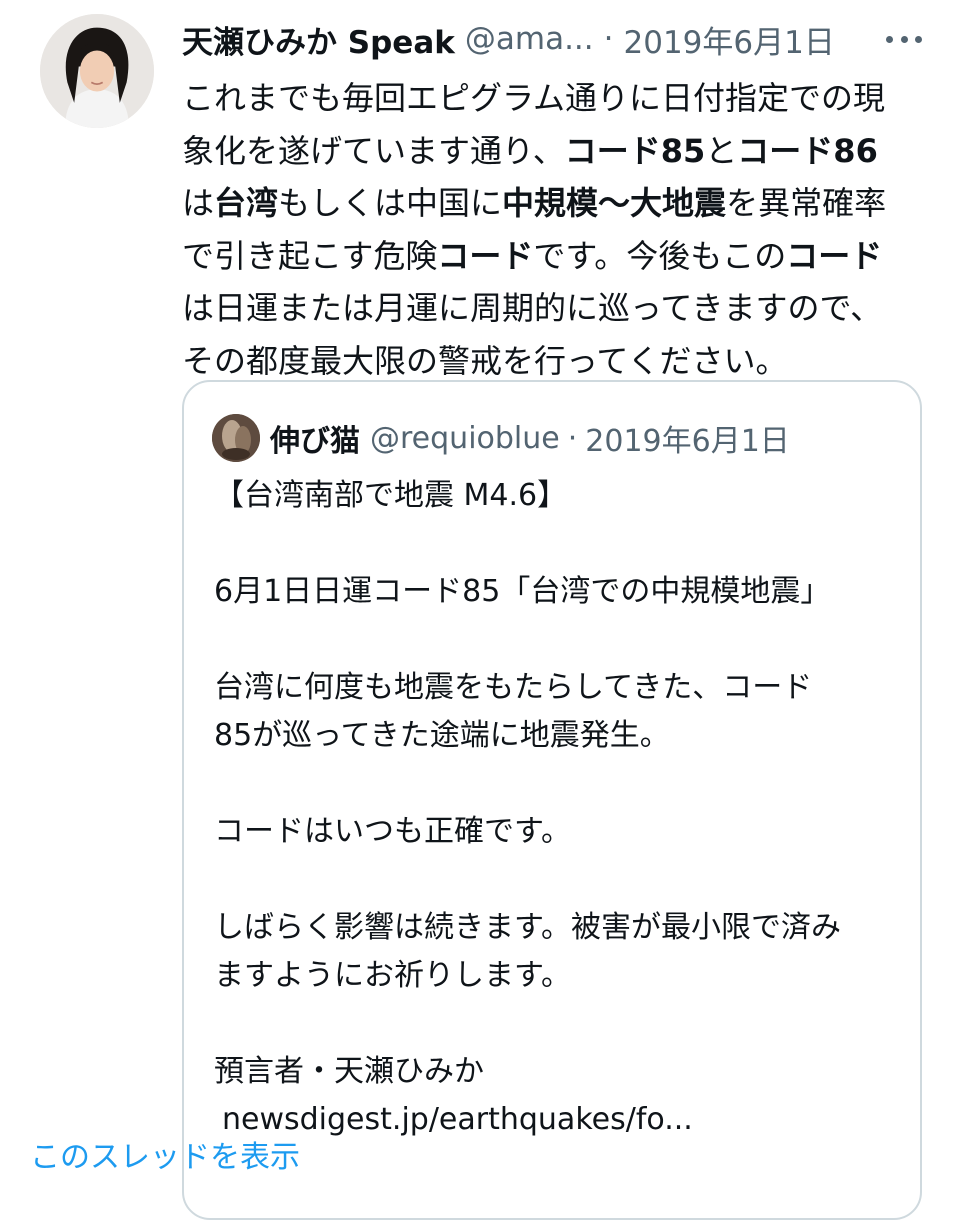 The image size is (964, 1220). I want to click on quoted-header: 伸び猫 @requioblue · 2019年6月1日, so click(530, 438).